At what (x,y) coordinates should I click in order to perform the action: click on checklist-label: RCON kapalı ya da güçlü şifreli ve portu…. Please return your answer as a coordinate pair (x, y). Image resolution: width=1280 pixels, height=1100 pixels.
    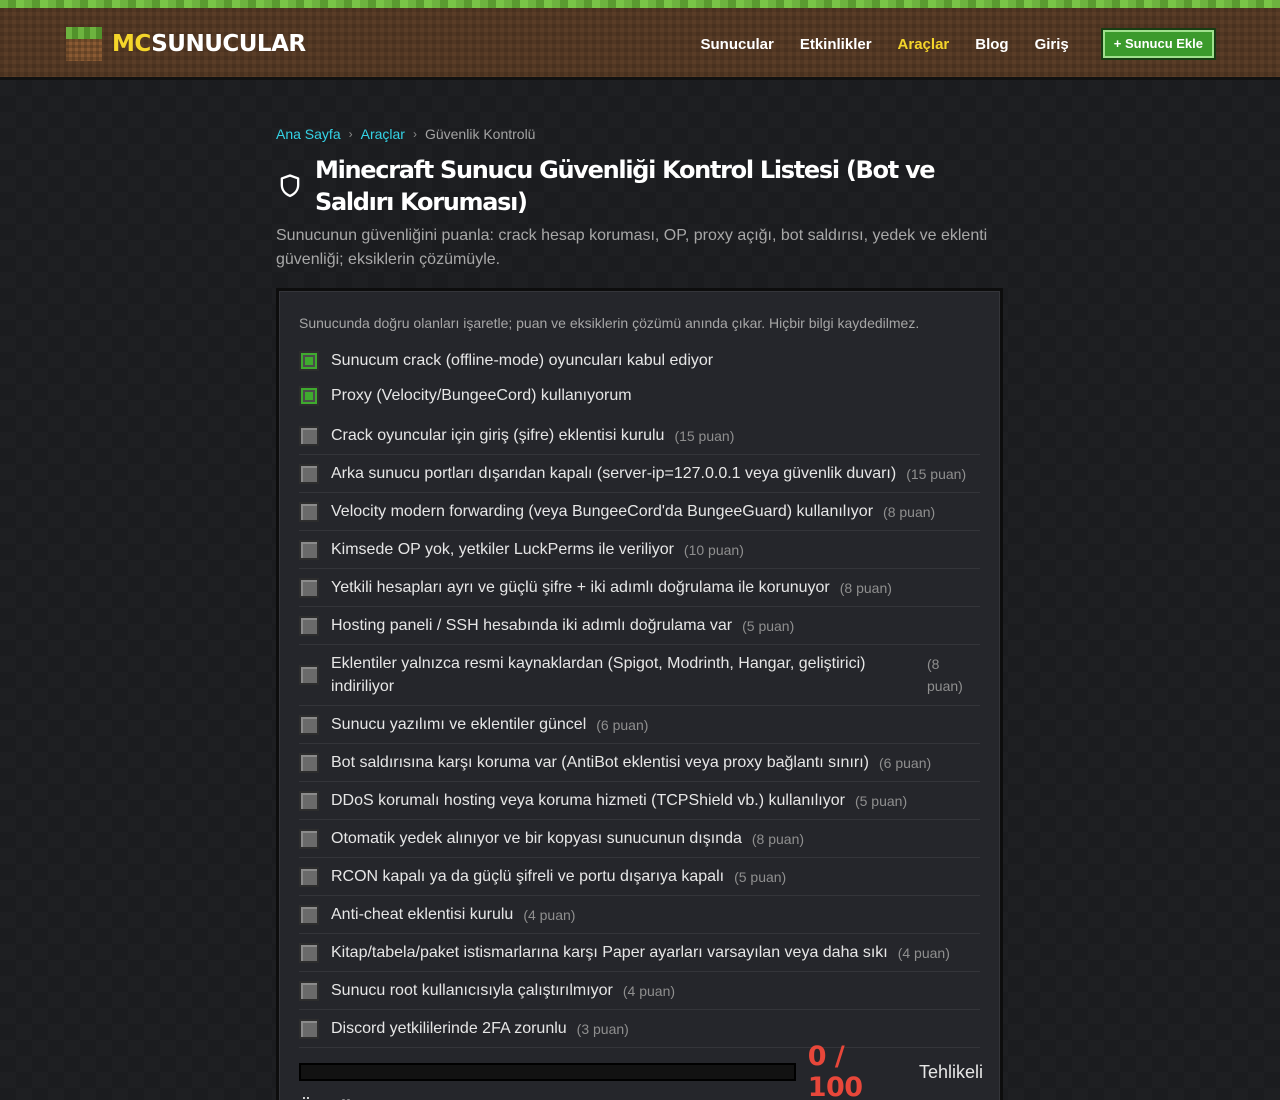
    Looking at the image, I should click on (528, 876).